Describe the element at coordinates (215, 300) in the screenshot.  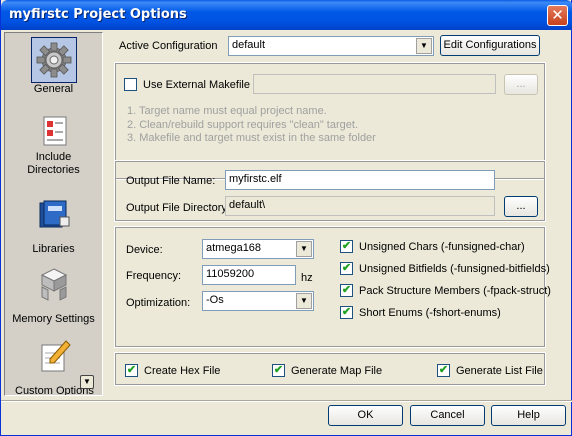
I see `optimization-value: -Os` at that location.